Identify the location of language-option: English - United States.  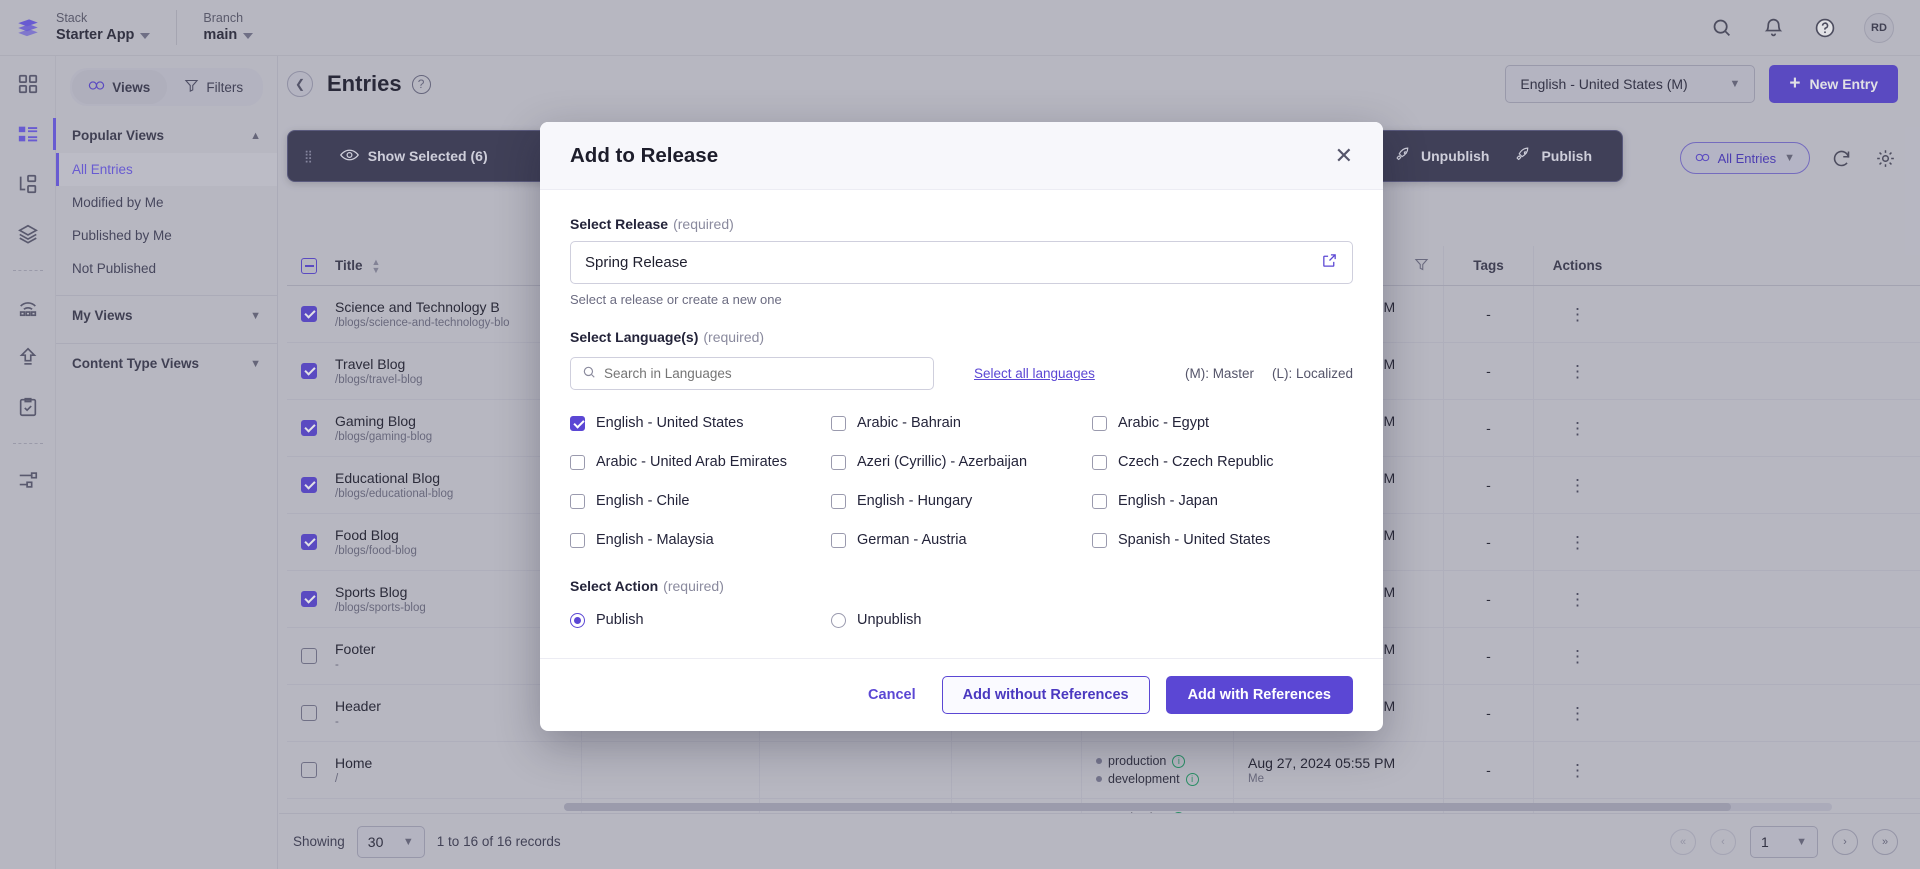
(700, 423).